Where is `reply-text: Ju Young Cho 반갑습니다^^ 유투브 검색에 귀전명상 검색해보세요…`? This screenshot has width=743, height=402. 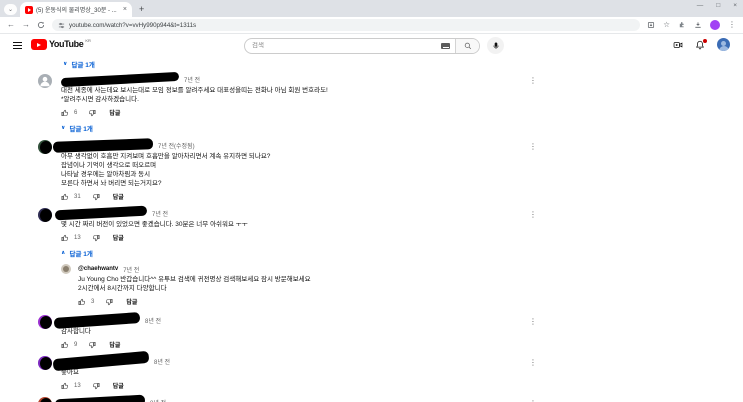
reply-text: Ju Young Cho 반갑습니다^^ 유투브 검색에 귀전명상 검색해보세요… is located at coordinates (194, 284).